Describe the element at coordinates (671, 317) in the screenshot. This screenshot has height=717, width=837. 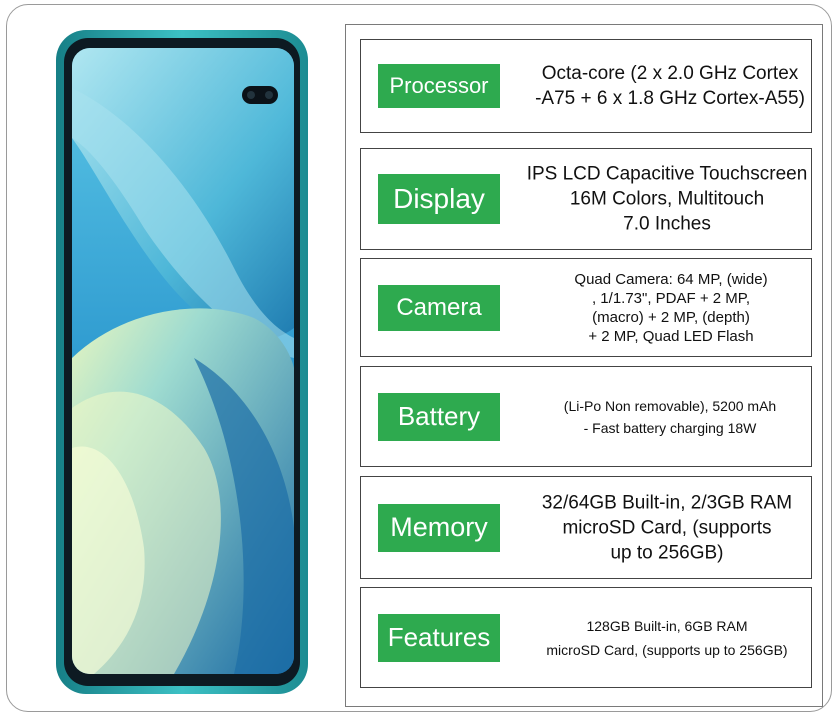
I see `spec-desc-line: (macro) + 2 MP, (depth)` at that location.